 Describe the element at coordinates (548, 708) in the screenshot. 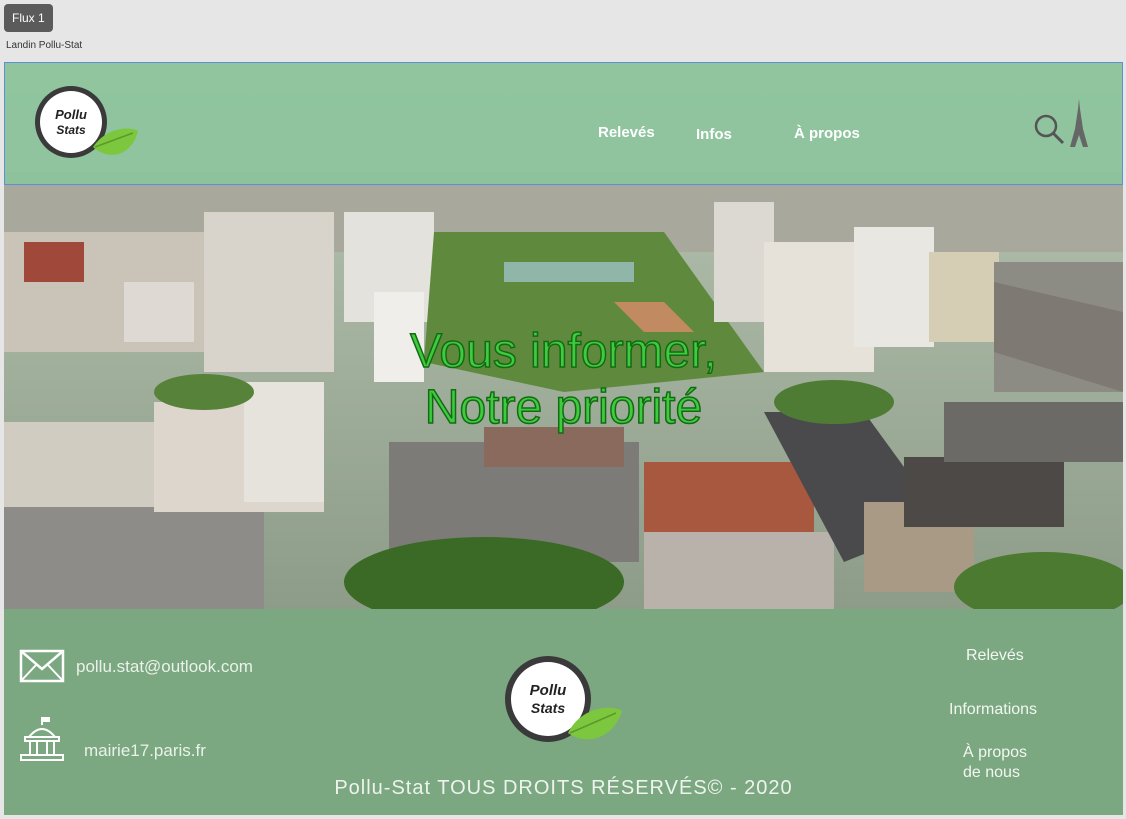

I see `footer-logo-line-2: Stats` at that location.